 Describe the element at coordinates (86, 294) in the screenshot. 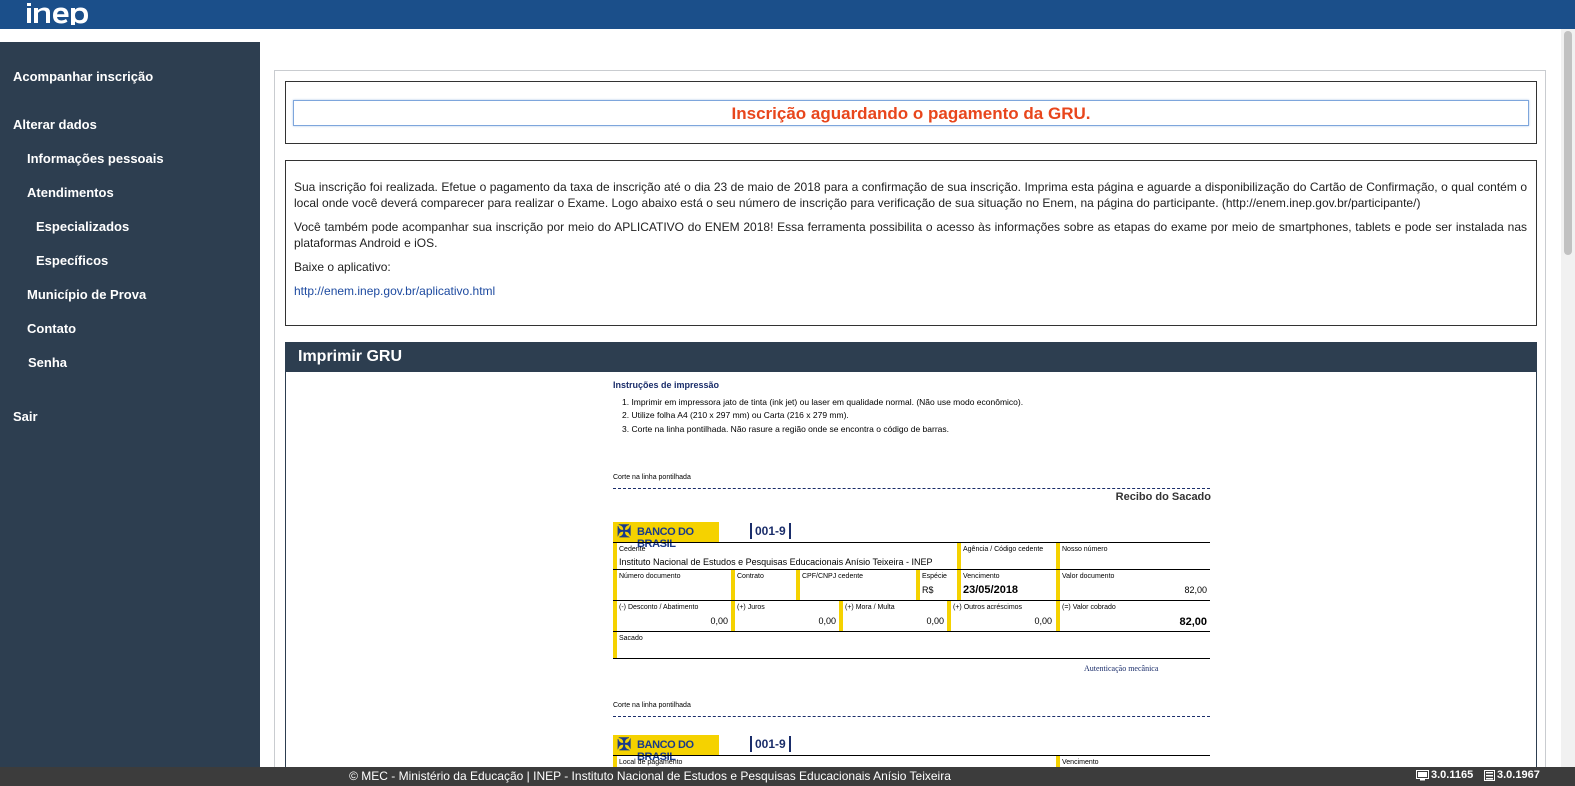

I see `sidebar-item-municipio-de-prova: Município de Prova` at that location.